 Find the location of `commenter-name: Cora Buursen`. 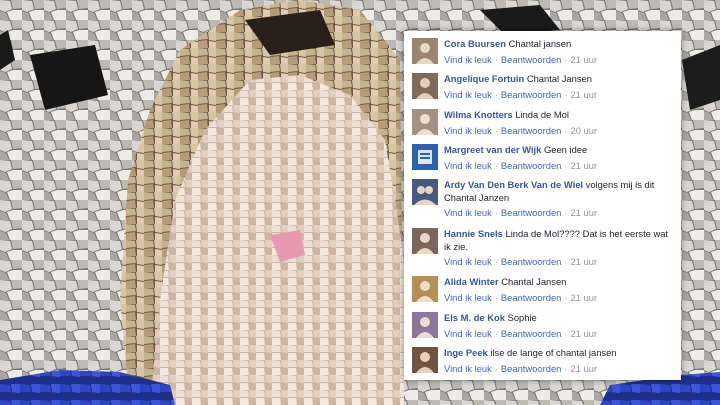

commenter-name: Cora Buursen is located at coordinates (475, 43).